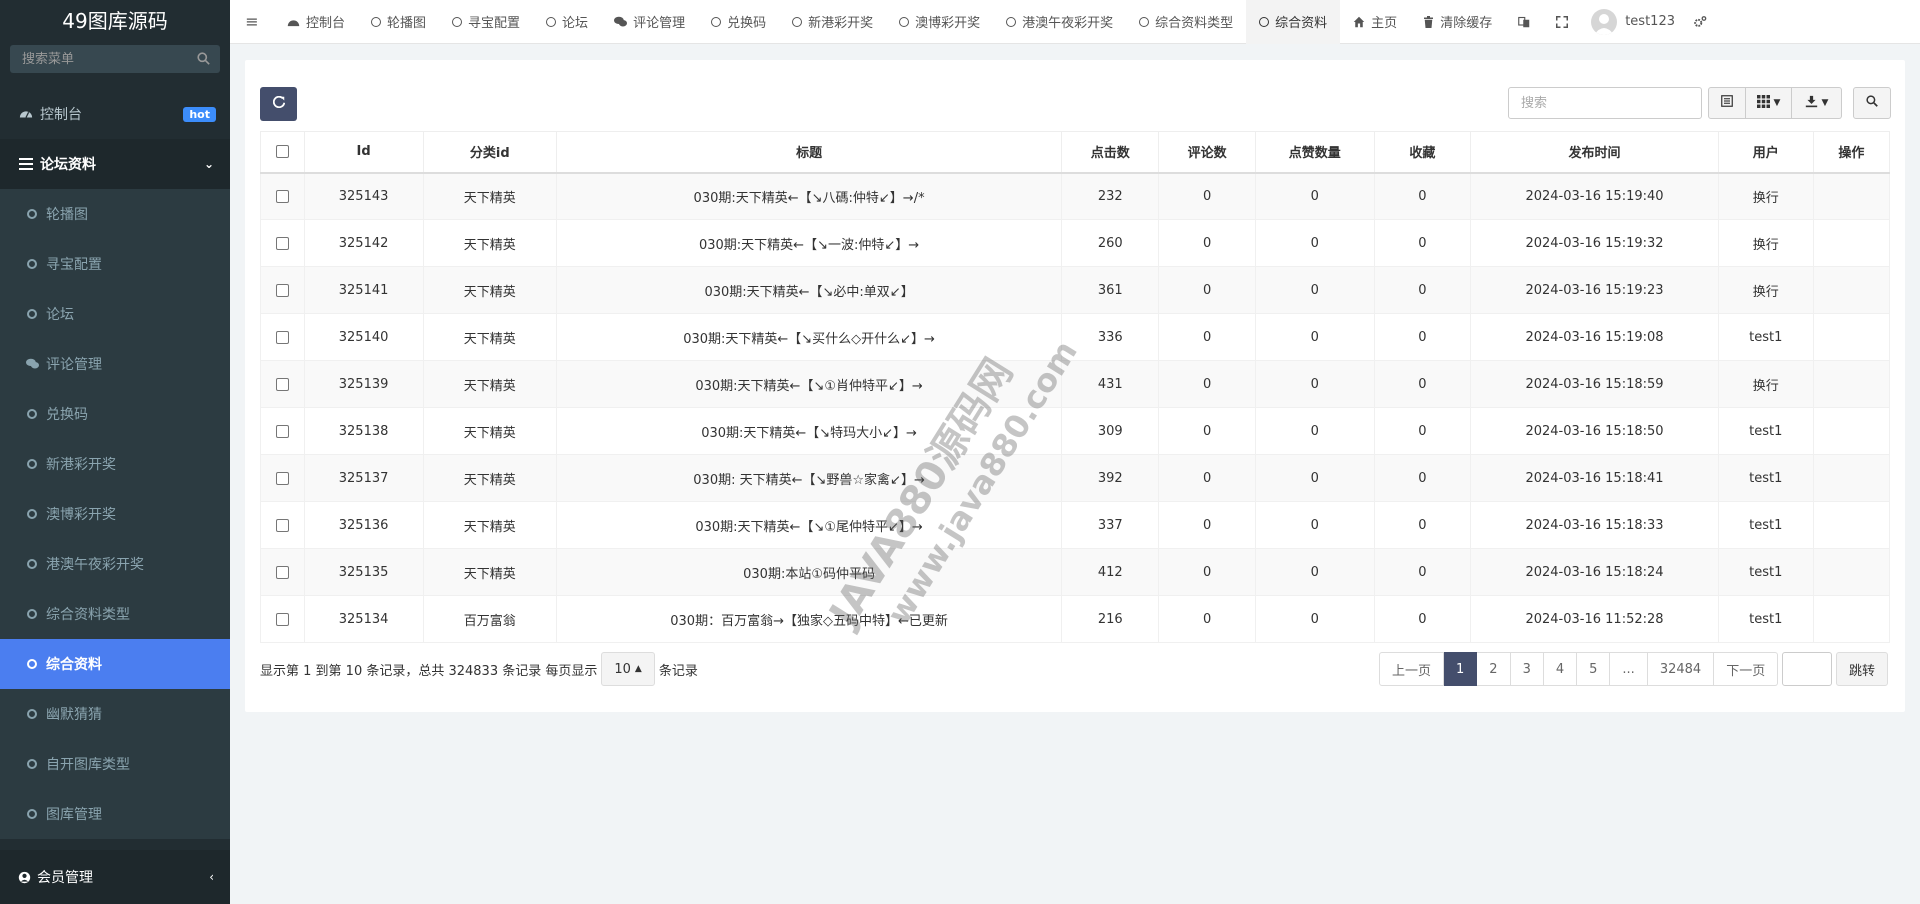 The width and height of the screenshot is (1920, 904). I want to click on sidebar-item-5: 新港彩开奖, so click(115, 464).